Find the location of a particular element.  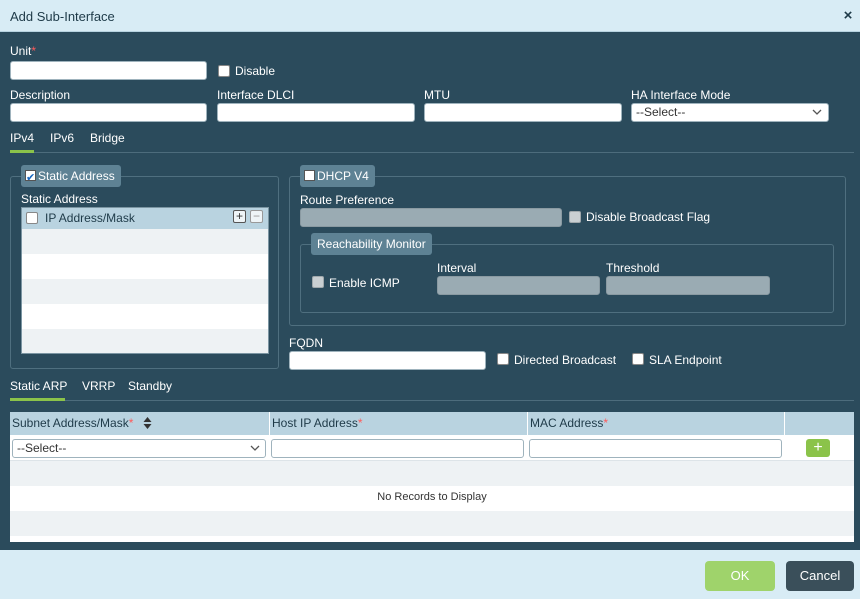

unit-input is located at coordinates (108, 70).